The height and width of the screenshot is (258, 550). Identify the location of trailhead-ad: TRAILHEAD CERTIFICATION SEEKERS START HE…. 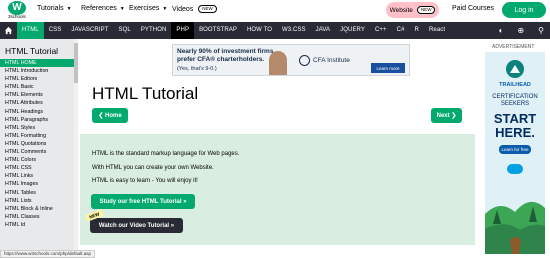
(515, 153).